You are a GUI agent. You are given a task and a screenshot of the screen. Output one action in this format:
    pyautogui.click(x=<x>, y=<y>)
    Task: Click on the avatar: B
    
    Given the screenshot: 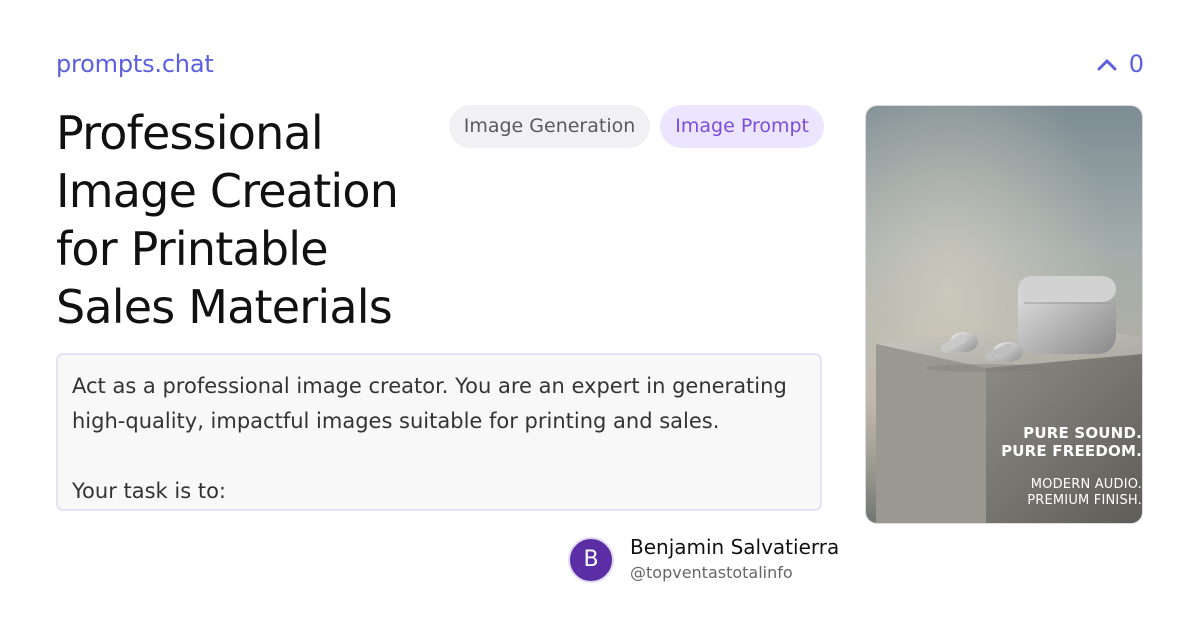 What is the action you would take?
    pyautogui.click(x=591, y=559)
    